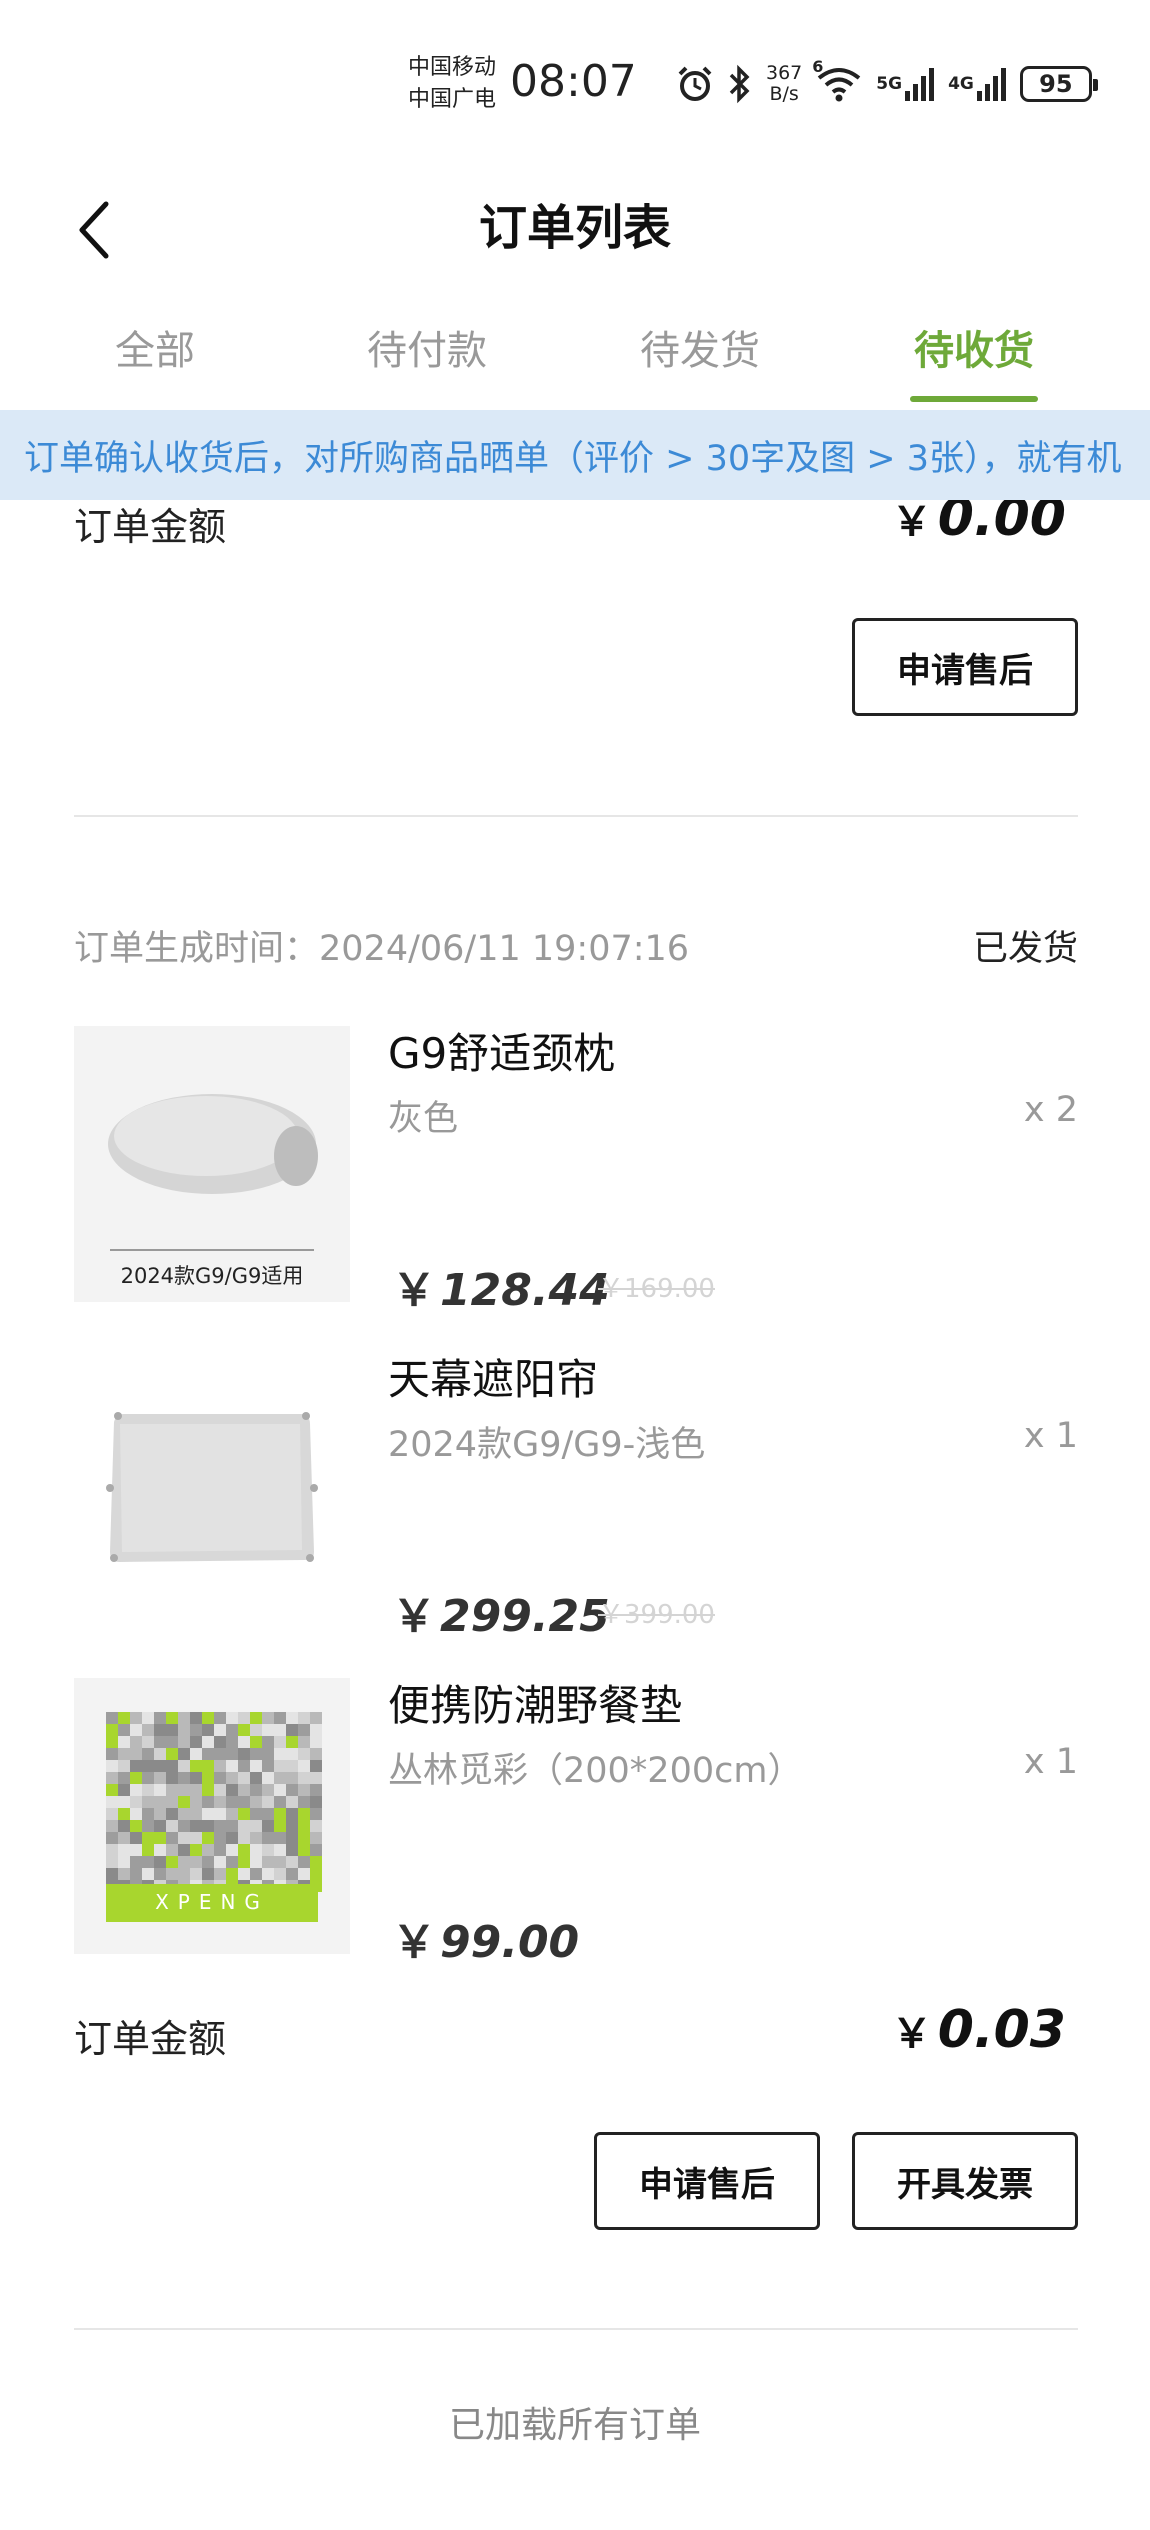 The width and height of the screenshot is (1150, 2530). I want to click on net-1-label: 5G, so click(889, 84).